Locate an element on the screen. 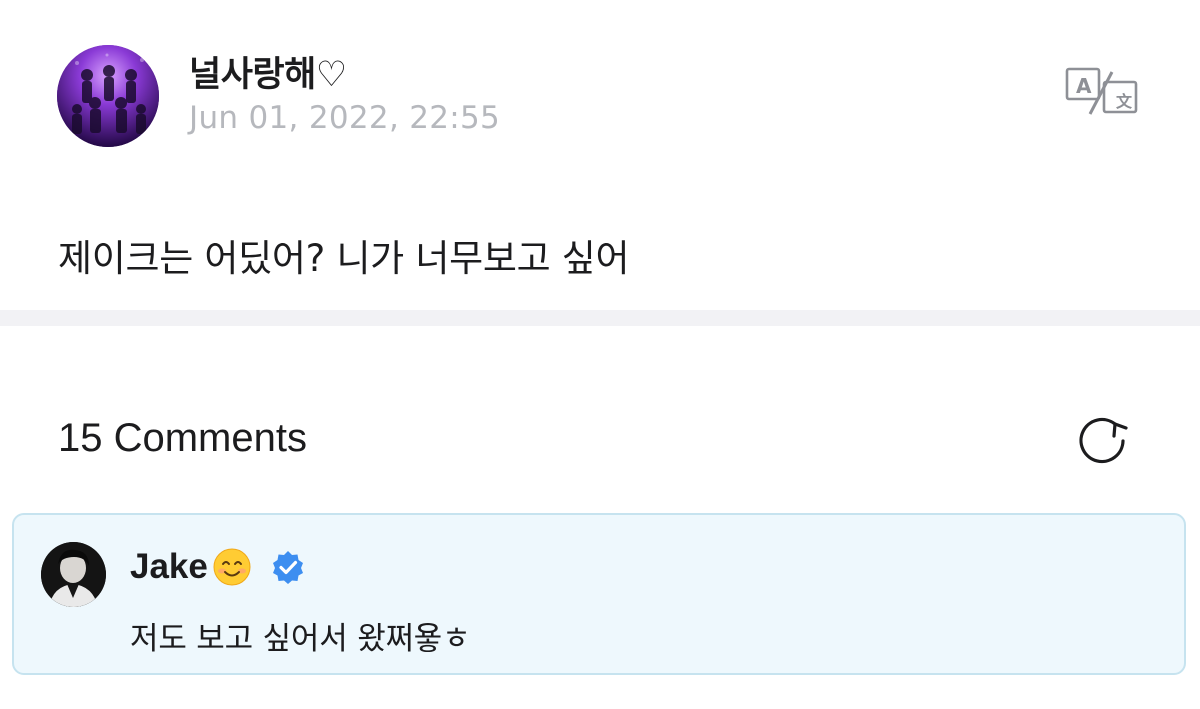 The height and width of the screenshot is (709, 1200). verified-badge-icon is located at coordinates (287, 567).